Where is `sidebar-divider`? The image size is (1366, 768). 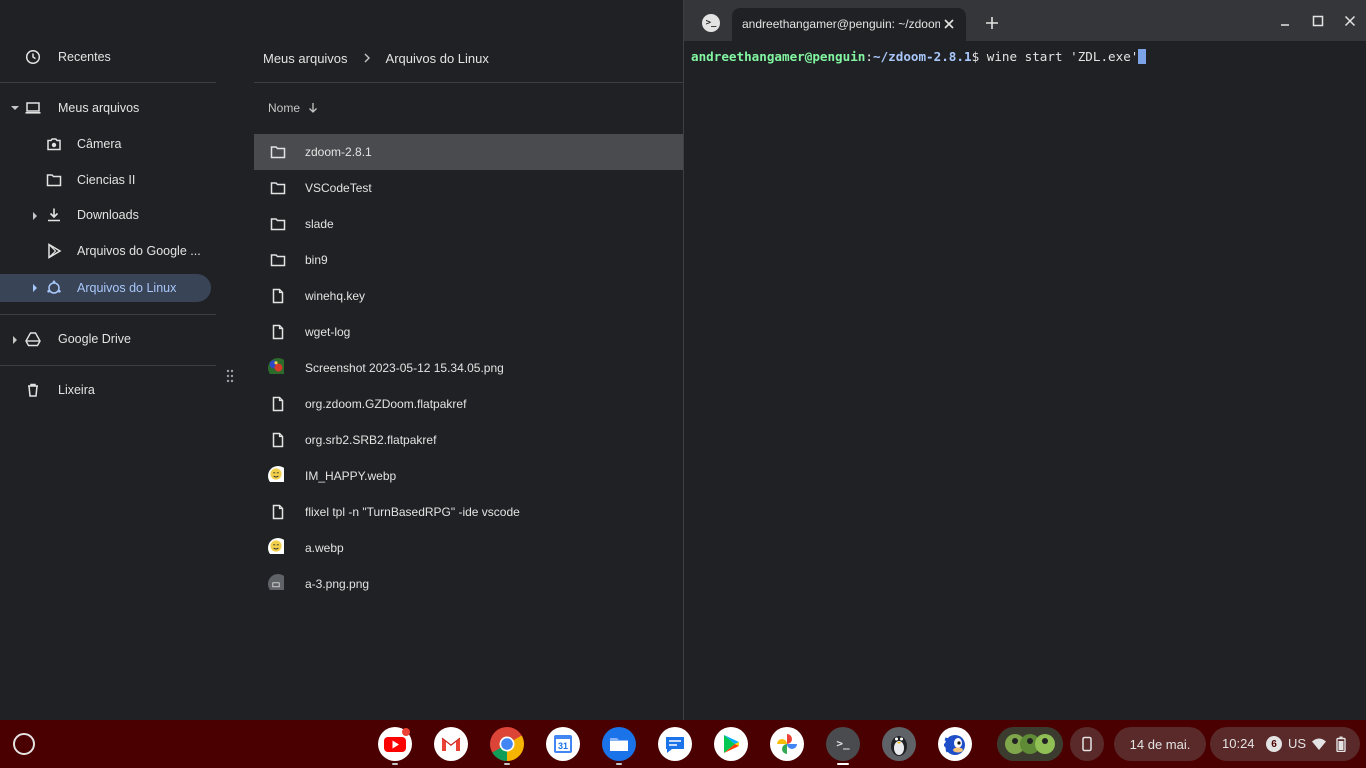 sidebar-divider is located at coordinates (108, 314).